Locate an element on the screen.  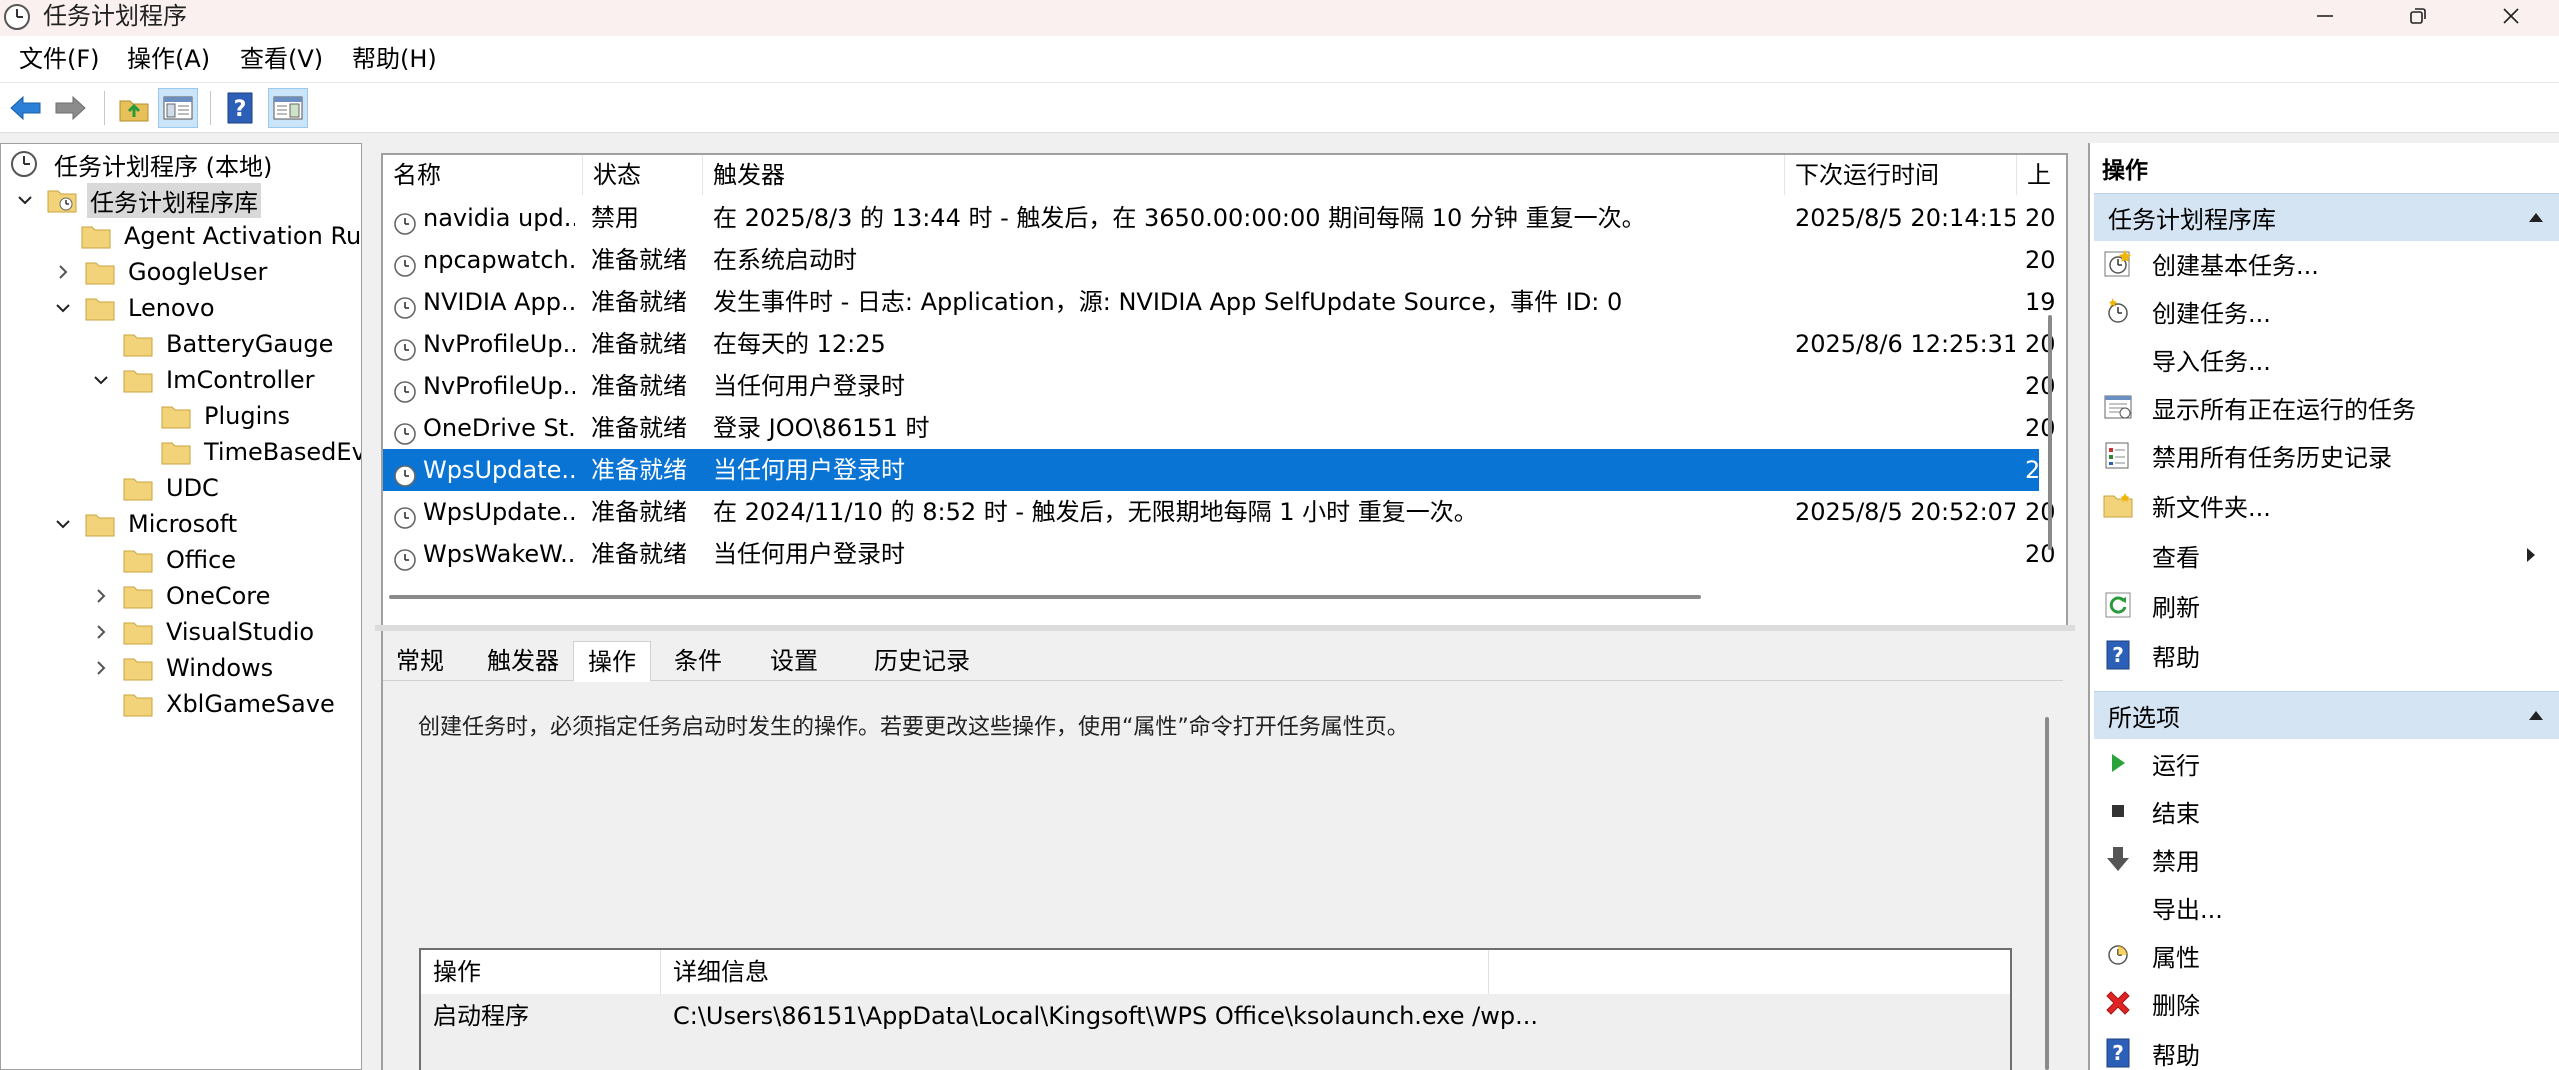
task-list-vertical-scrollbar is located at coordinates (2050, 432).